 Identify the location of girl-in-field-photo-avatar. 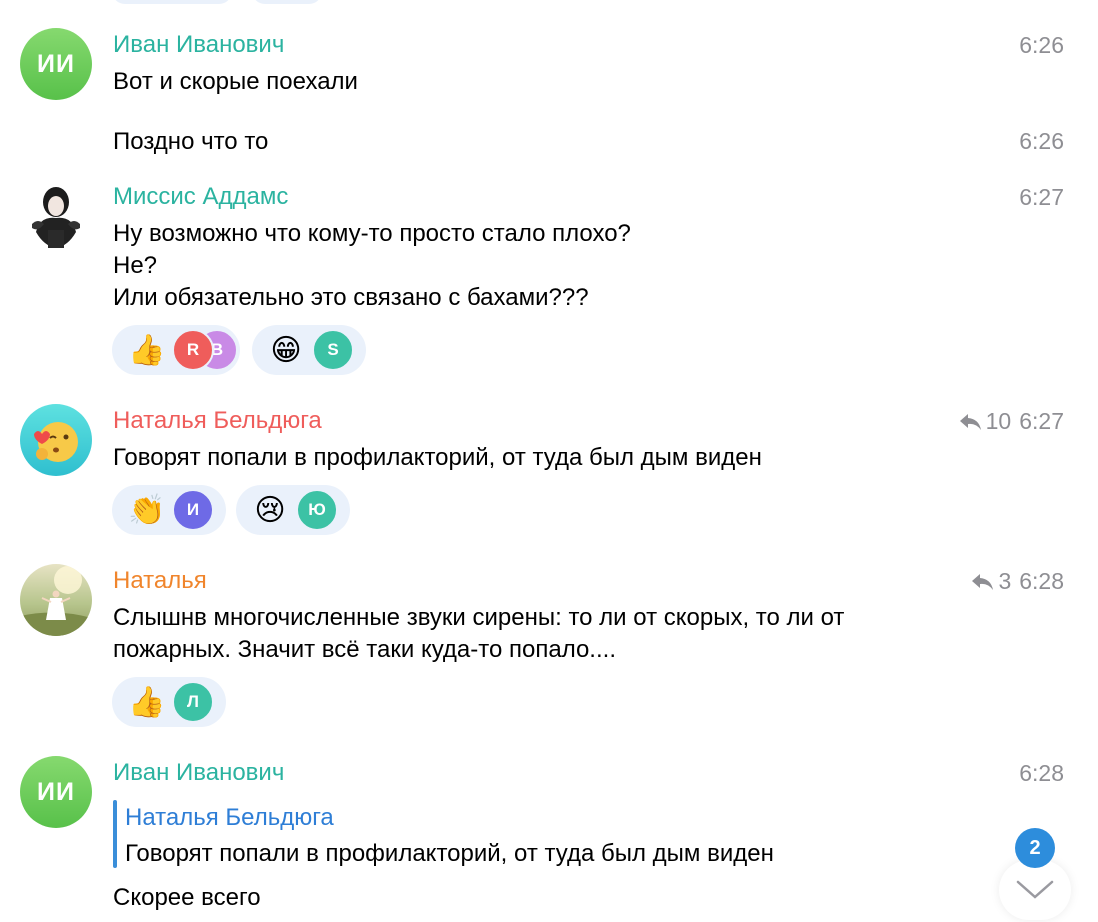
(56, 601).